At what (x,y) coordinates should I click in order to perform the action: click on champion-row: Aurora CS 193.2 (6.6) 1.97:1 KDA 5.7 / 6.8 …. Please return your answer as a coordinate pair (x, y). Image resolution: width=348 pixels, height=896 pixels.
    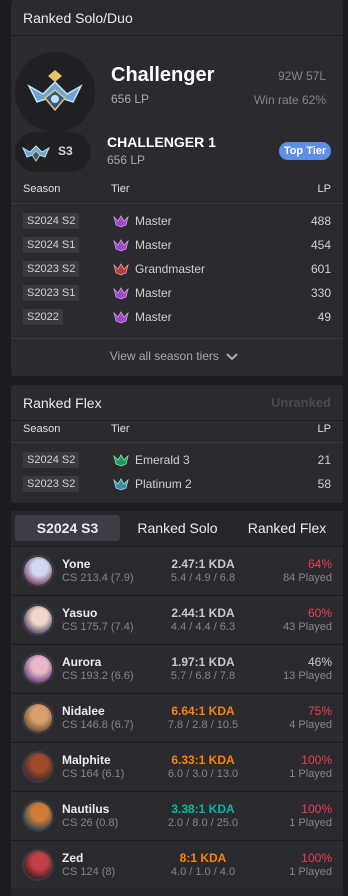
    Looking at the image, I should click on (177, 668).